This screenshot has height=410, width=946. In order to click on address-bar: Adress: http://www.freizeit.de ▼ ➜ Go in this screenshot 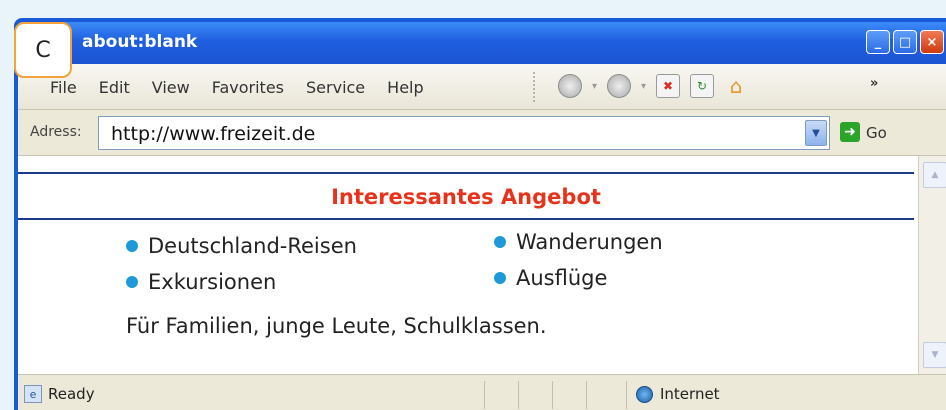, I will do `click(482, 133)`.